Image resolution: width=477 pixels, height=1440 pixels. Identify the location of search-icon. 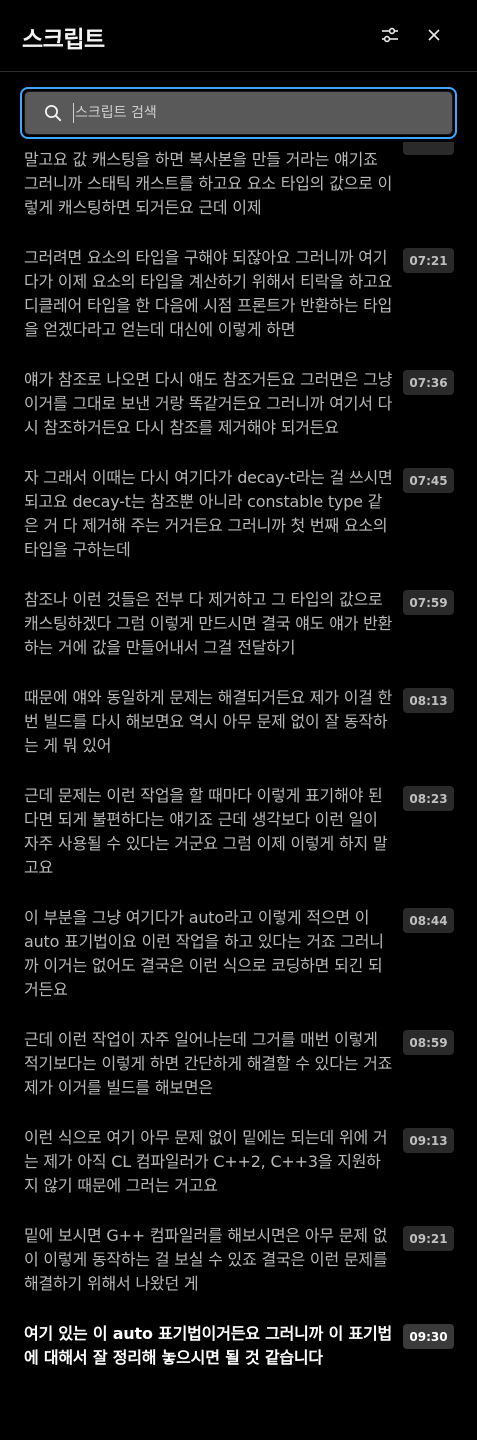
(53, 113).